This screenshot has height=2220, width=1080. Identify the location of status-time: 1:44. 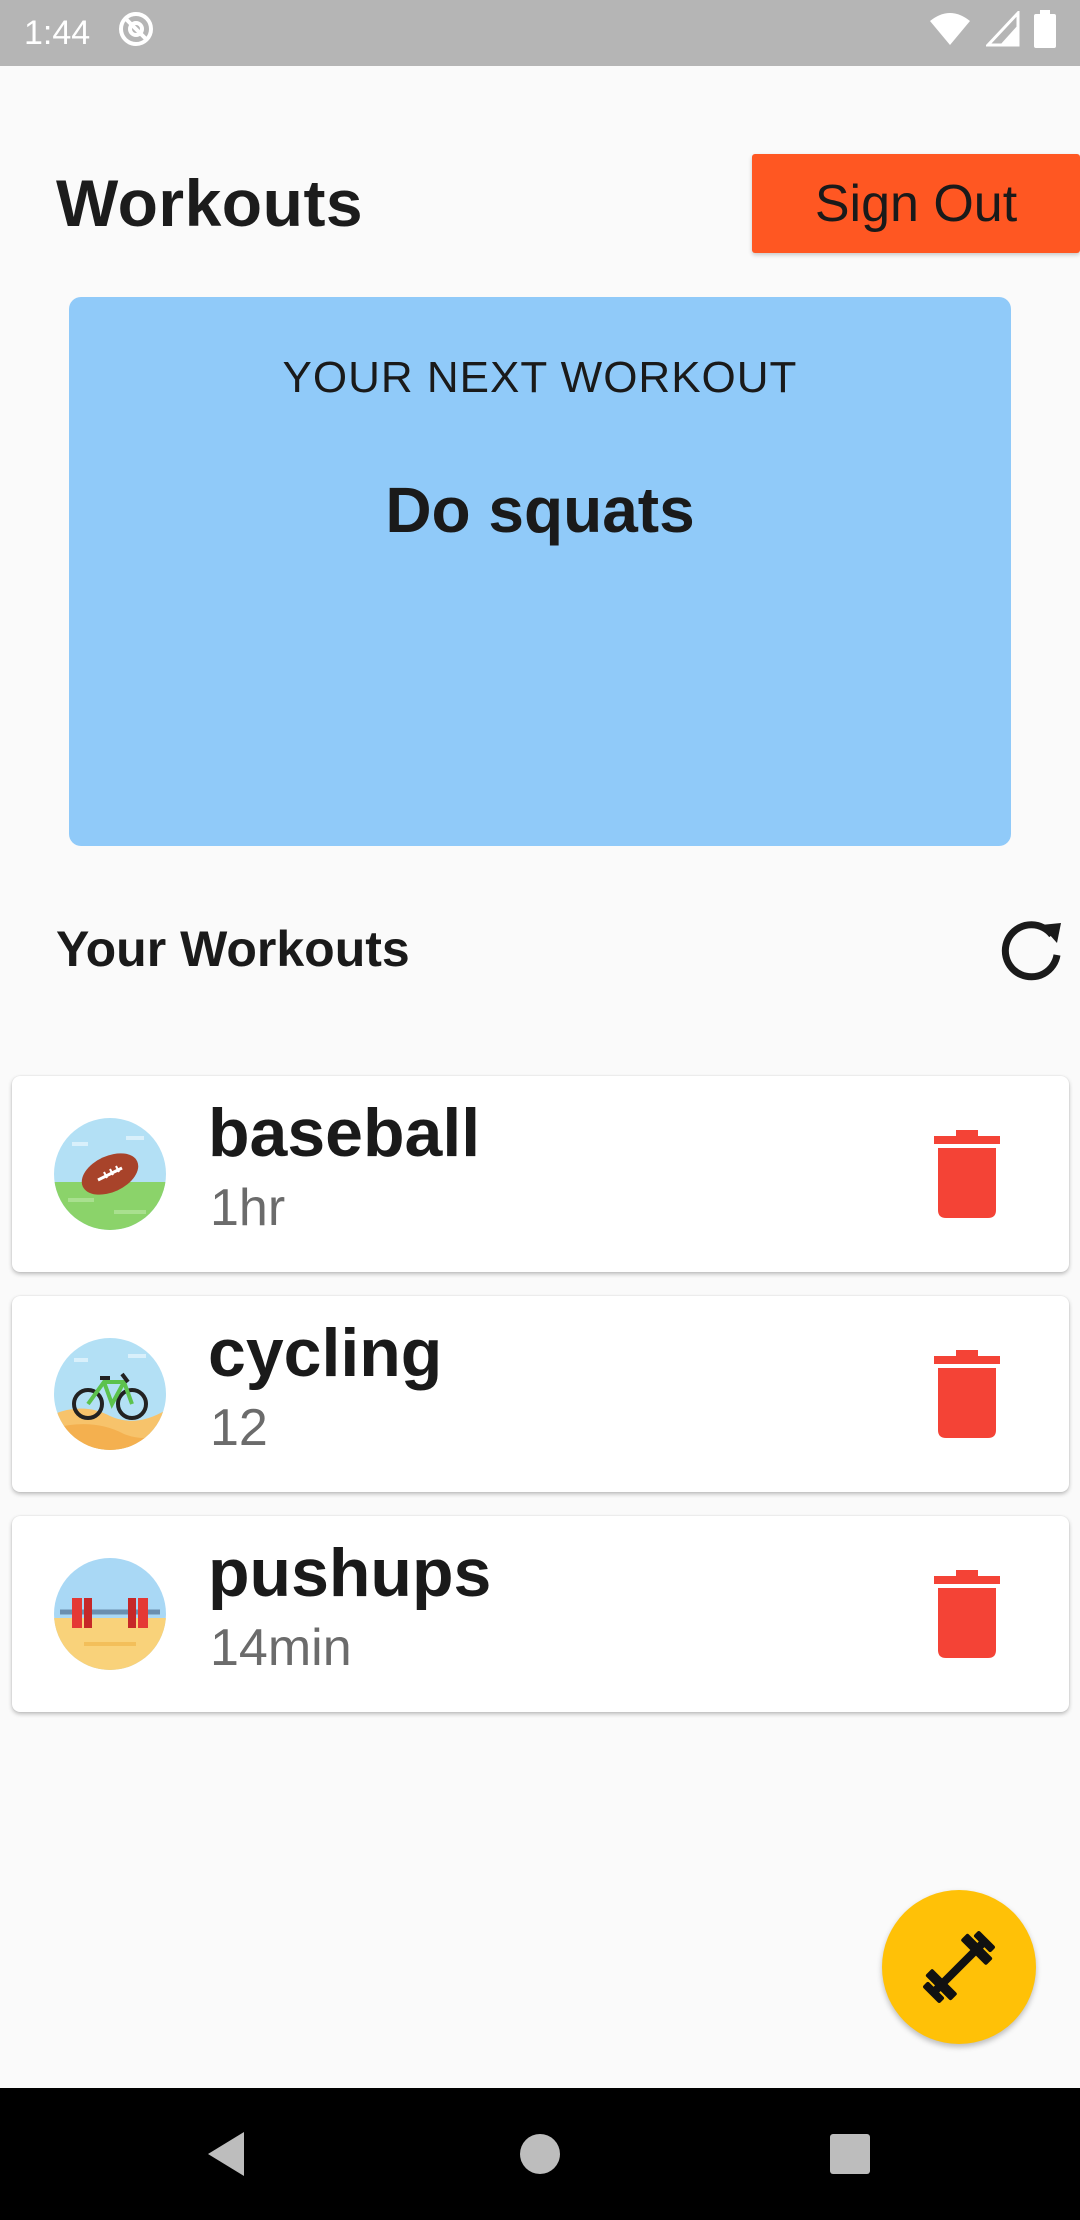
(57, 32).